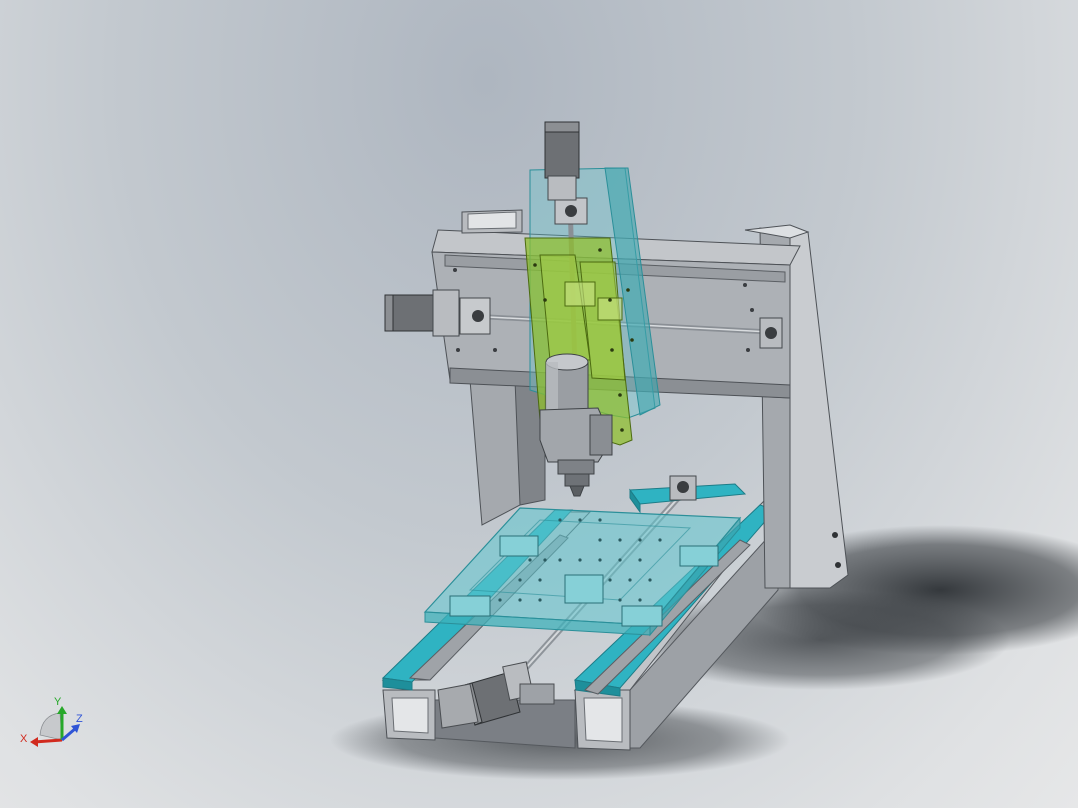  Describe the element at coordinates (507, 452) in the screenshot. I see `gantry-left-upright` at that location.